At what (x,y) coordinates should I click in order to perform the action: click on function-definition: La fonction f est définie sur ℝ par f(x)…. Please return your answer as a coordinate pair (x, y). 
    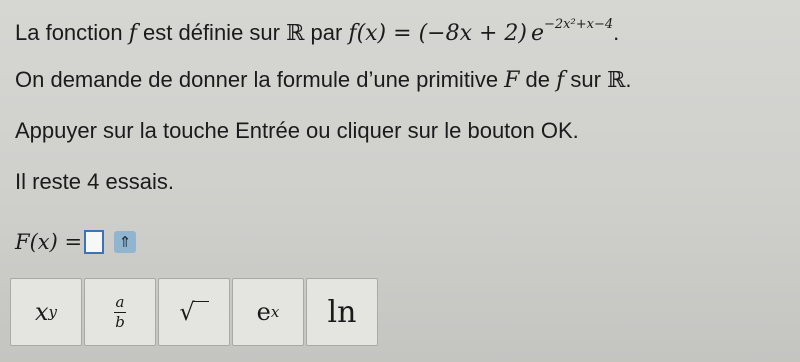
    Looking at the image, I should click on (317, 29).